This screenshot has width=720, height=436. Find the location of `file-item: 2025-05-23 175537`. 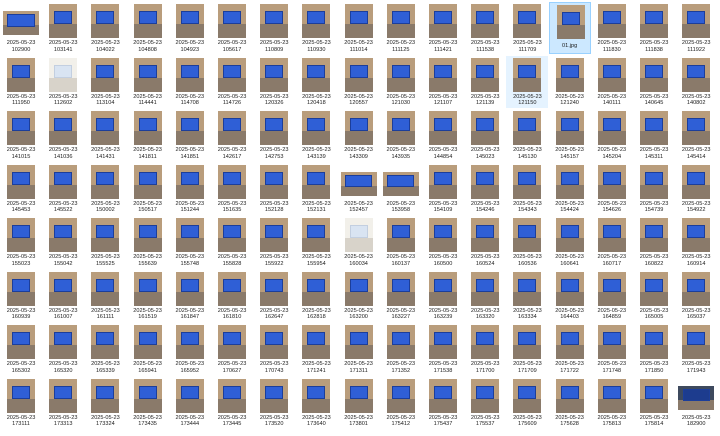

file-item: 2025-05-23 175537 is located at coordinates (485, 403).